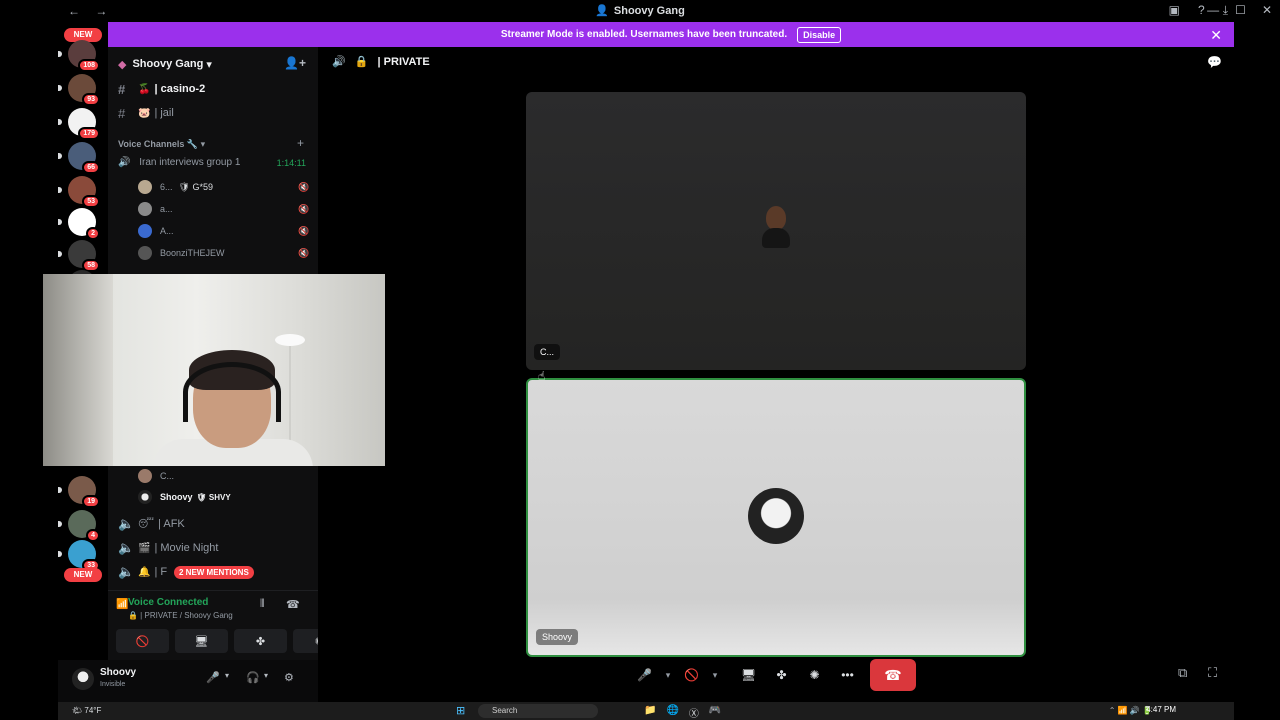 This screenshot has height=720, width=1280. What do you see at coordinates (79, 526) in the screenshot?
I see `guild-icon: 4` at bounding box center [79, 526].